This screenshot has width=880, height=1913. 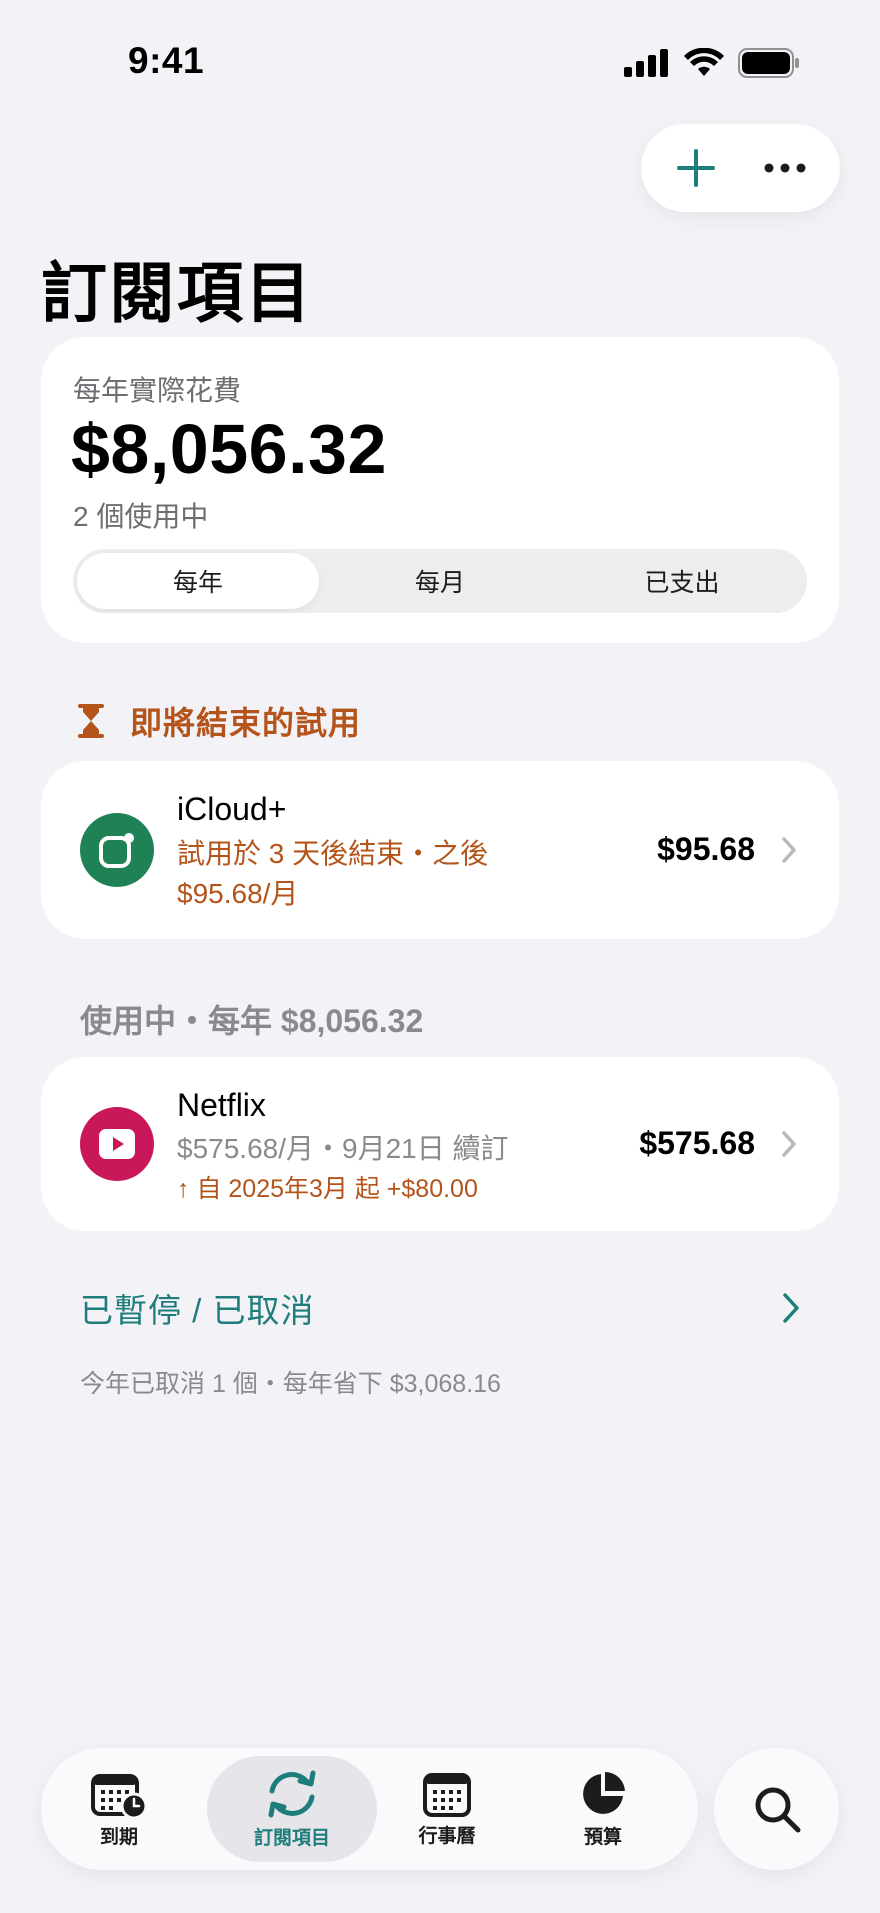 What do you see at coordinates (252, 1021) in the screenshot?
I see `active-section-header: 使用中・每年 $8,056.32` at bounding box center [252, 1021].